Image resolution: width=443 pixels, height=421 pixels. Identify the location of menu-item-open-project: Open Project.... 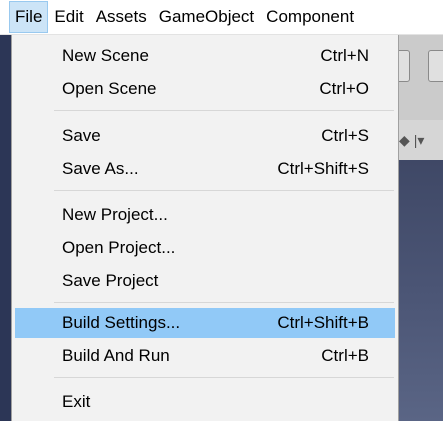
(205, 248).